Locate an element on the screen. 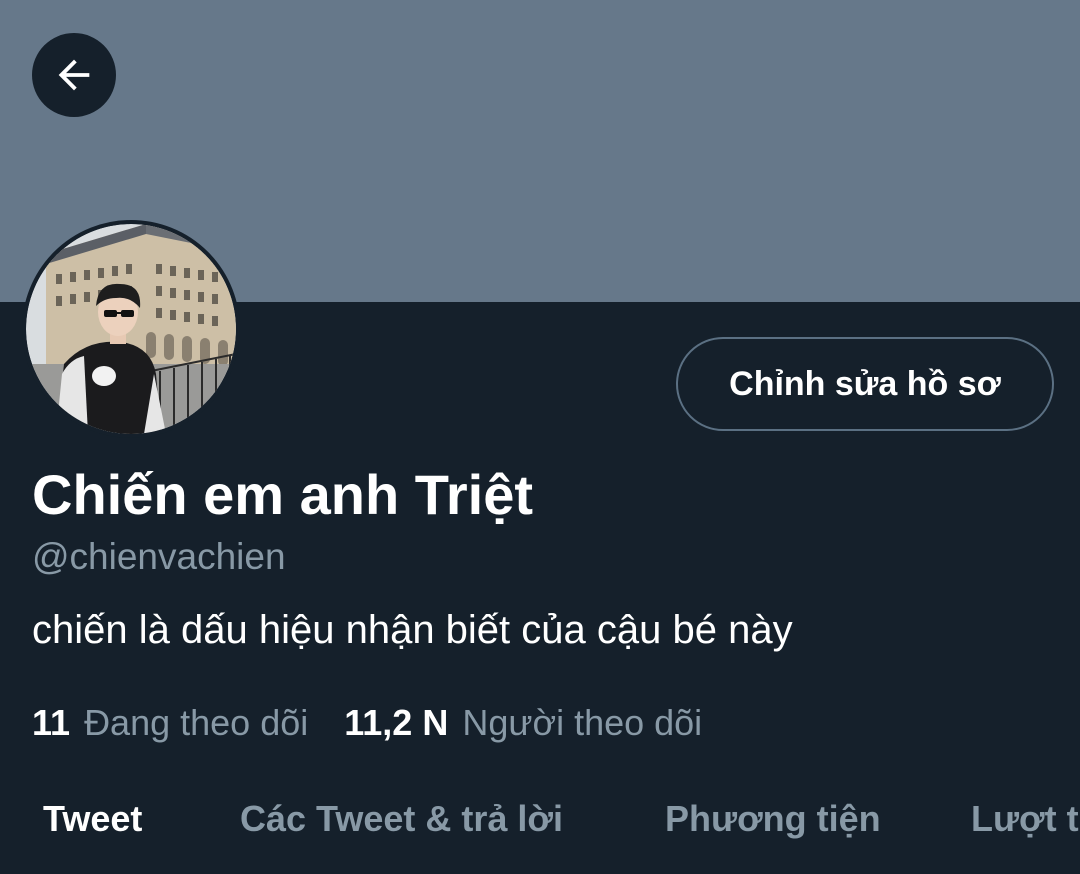 The width and height of the screenshot is (1080, 874). following-link: 11 Đang theo dõi is located at coordinates (170, 723).